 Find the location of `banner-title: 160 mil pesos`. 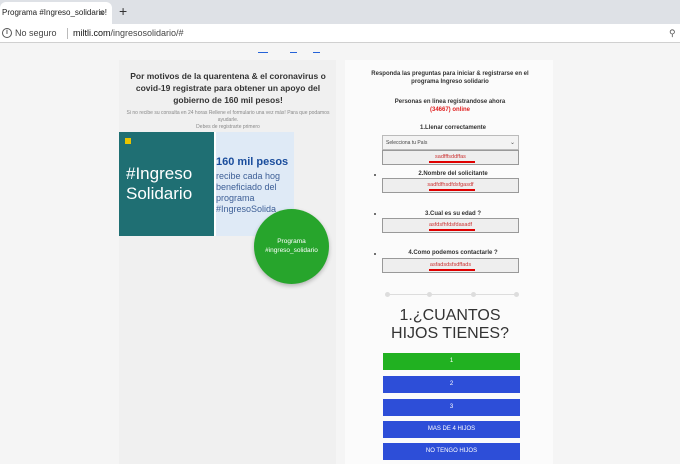

banner-title: 160 mil pesos is located at coordinates (252, 162).